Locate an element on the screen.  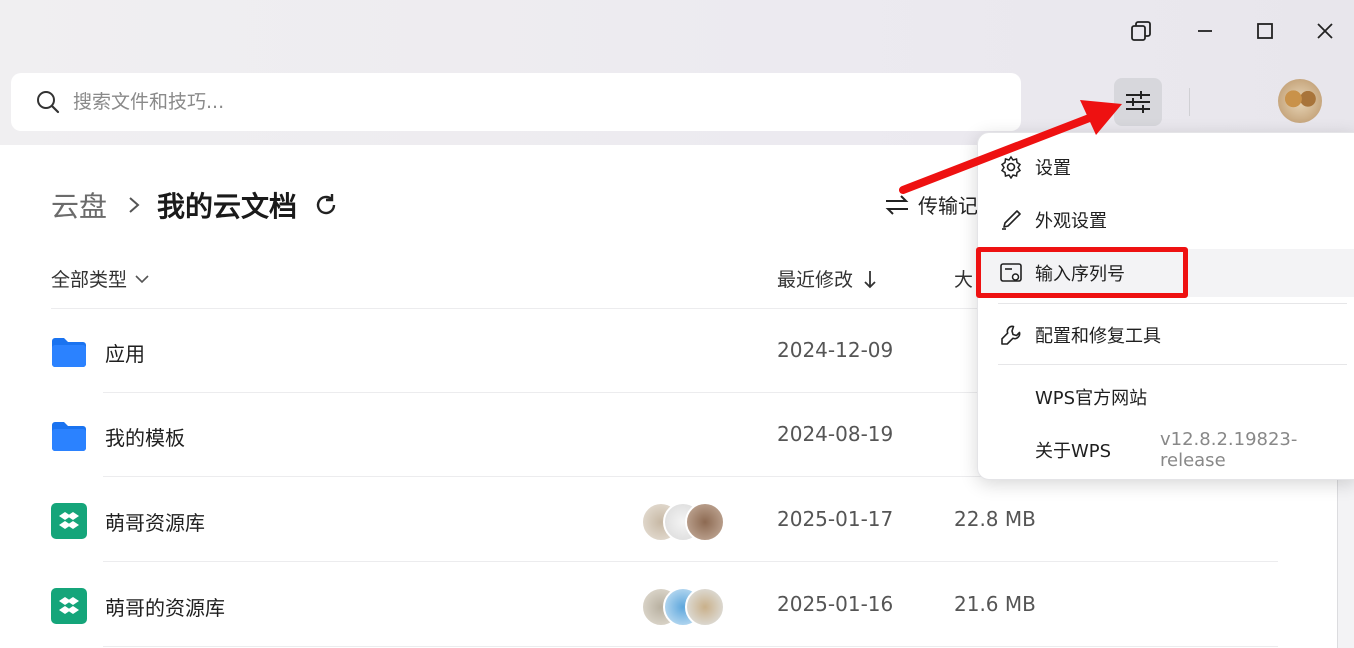
menu-label: 设置 is located at coordinates (1053, 168).